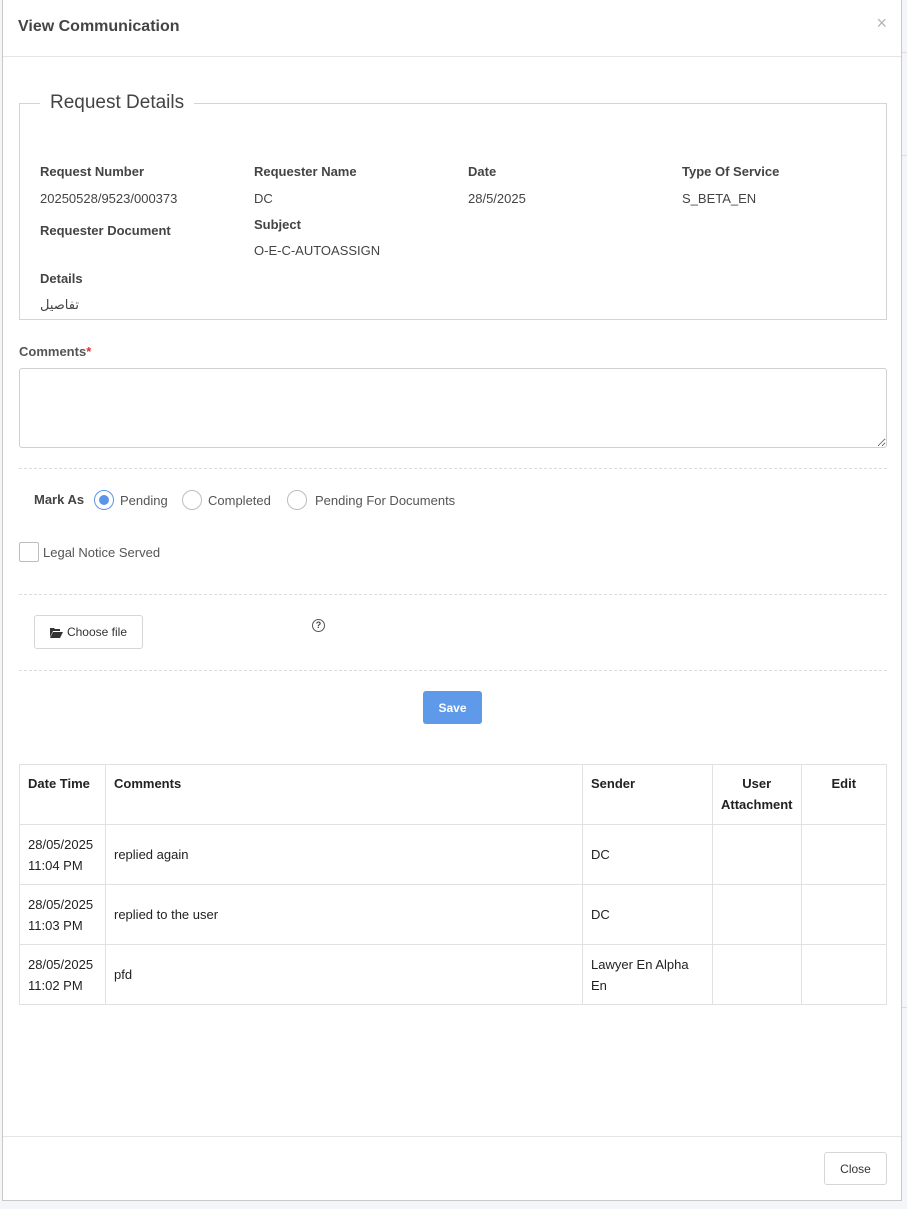 The width and height of the screenshot is (907, 1209). Describe the element at coordinates (62, 854) in the screenshot. I see `cell-date-time: 28/05/2025 11:04 PM` at that location.